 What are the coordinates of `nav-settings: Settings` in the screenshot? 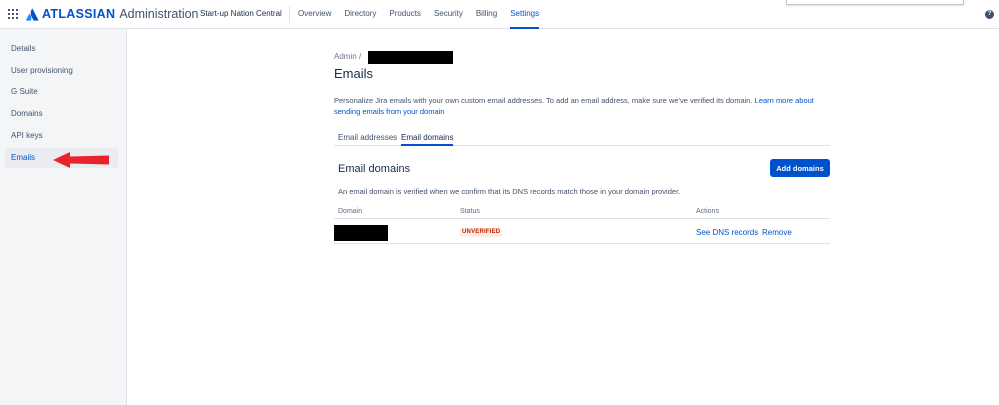 It's located at (524, 14).